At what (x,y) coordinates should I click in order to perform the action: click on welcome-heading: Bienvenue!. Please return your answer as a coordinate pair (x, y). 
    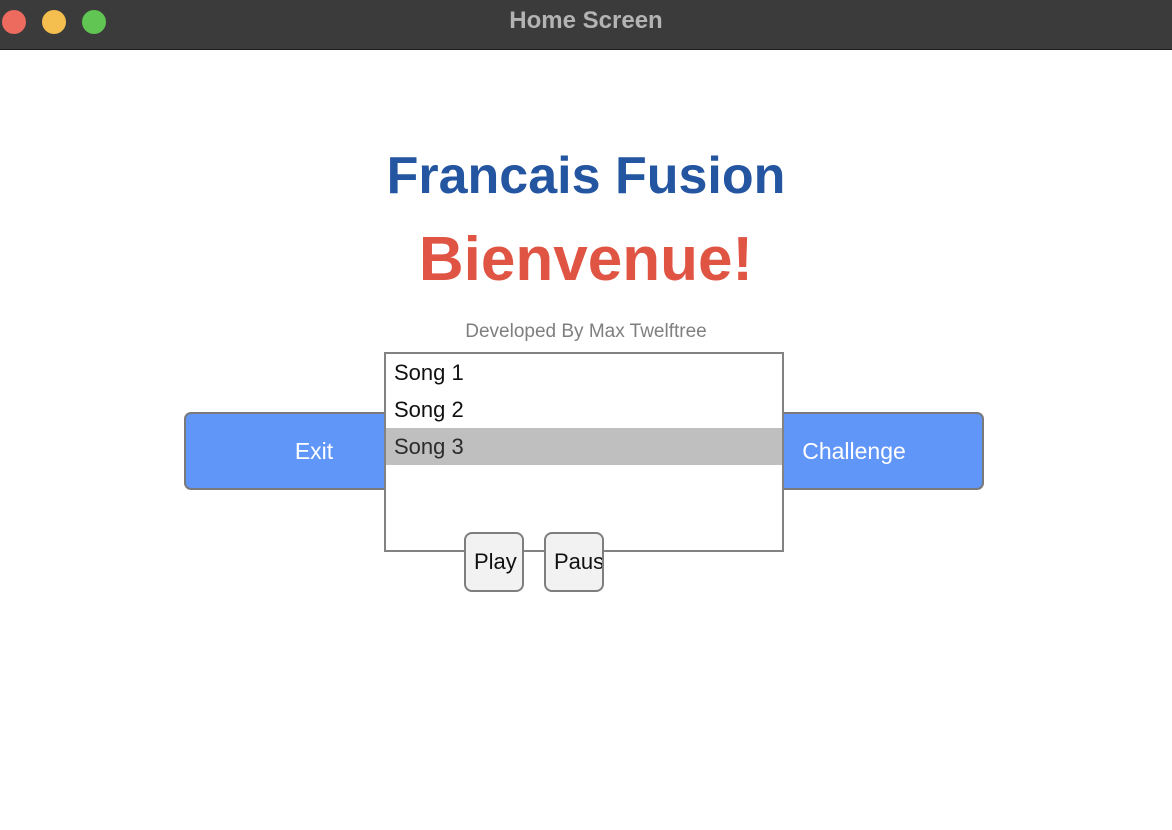
    Looking at the image, I should click on (586, 259).